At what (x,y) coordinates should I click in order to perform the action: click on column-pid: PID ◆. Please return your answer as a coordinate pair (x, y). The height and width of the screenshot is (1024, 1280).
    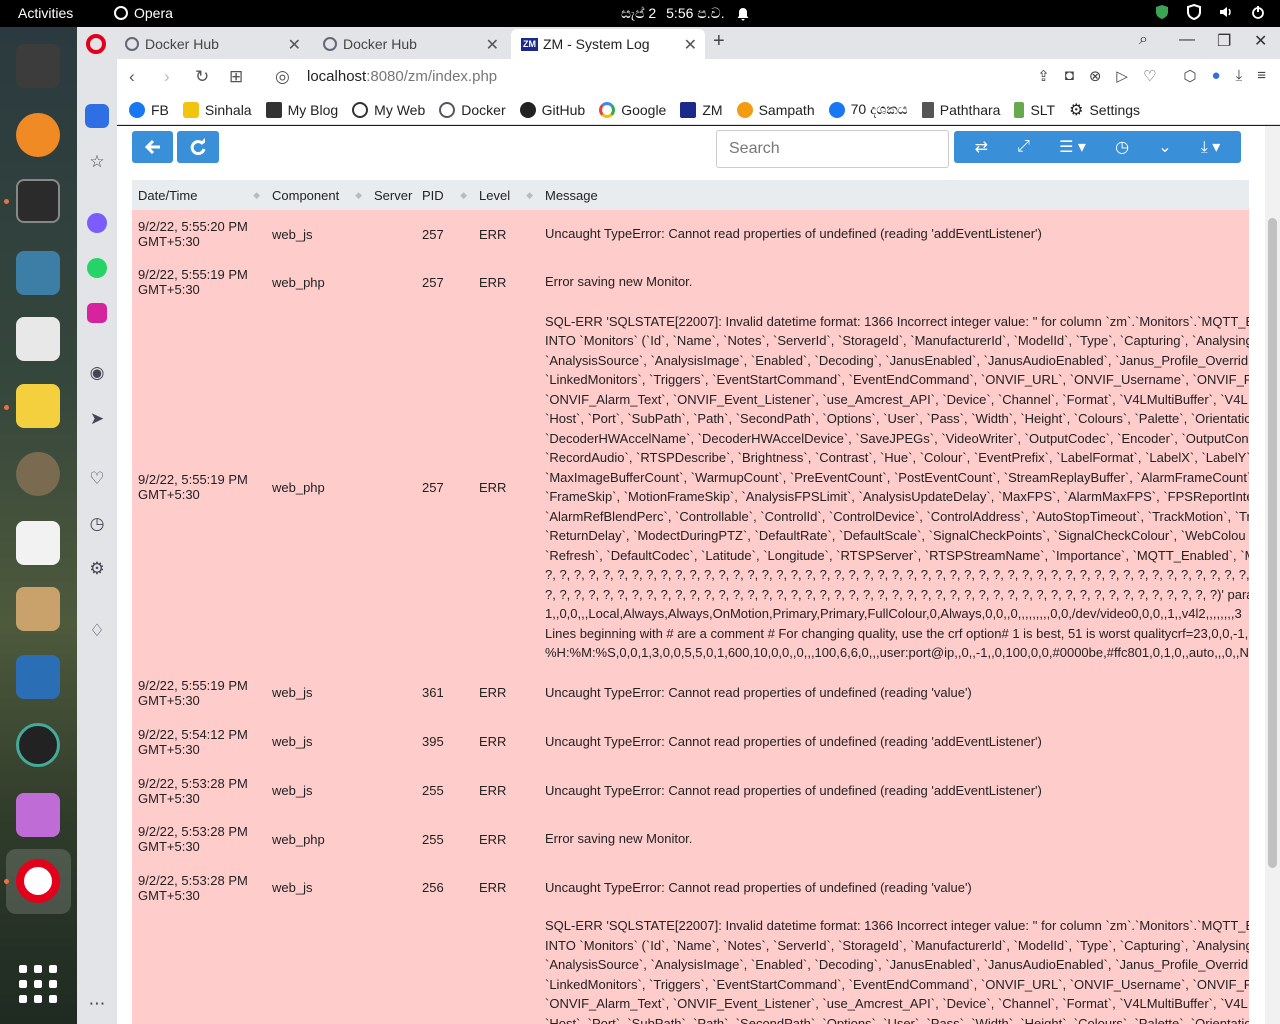
    Looking at the image, I should click on (444, 195).